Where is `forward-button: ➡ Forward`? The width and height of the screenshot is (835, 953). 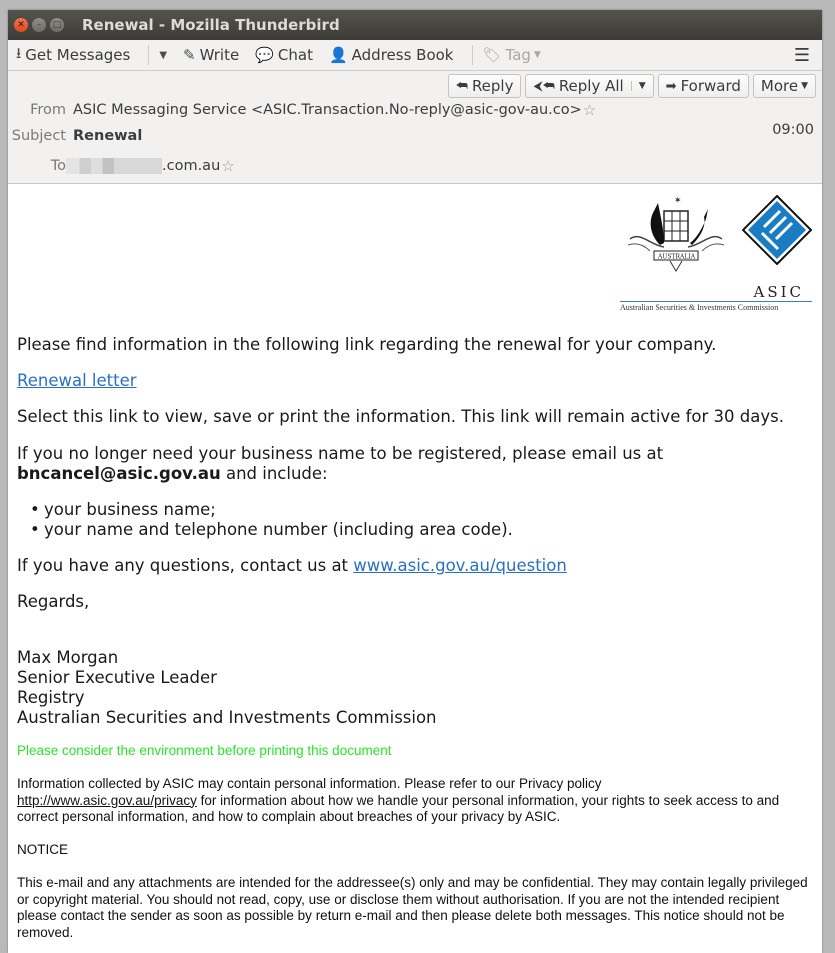 forward-button: ➡ Forward is located at coordinates (703, 86).